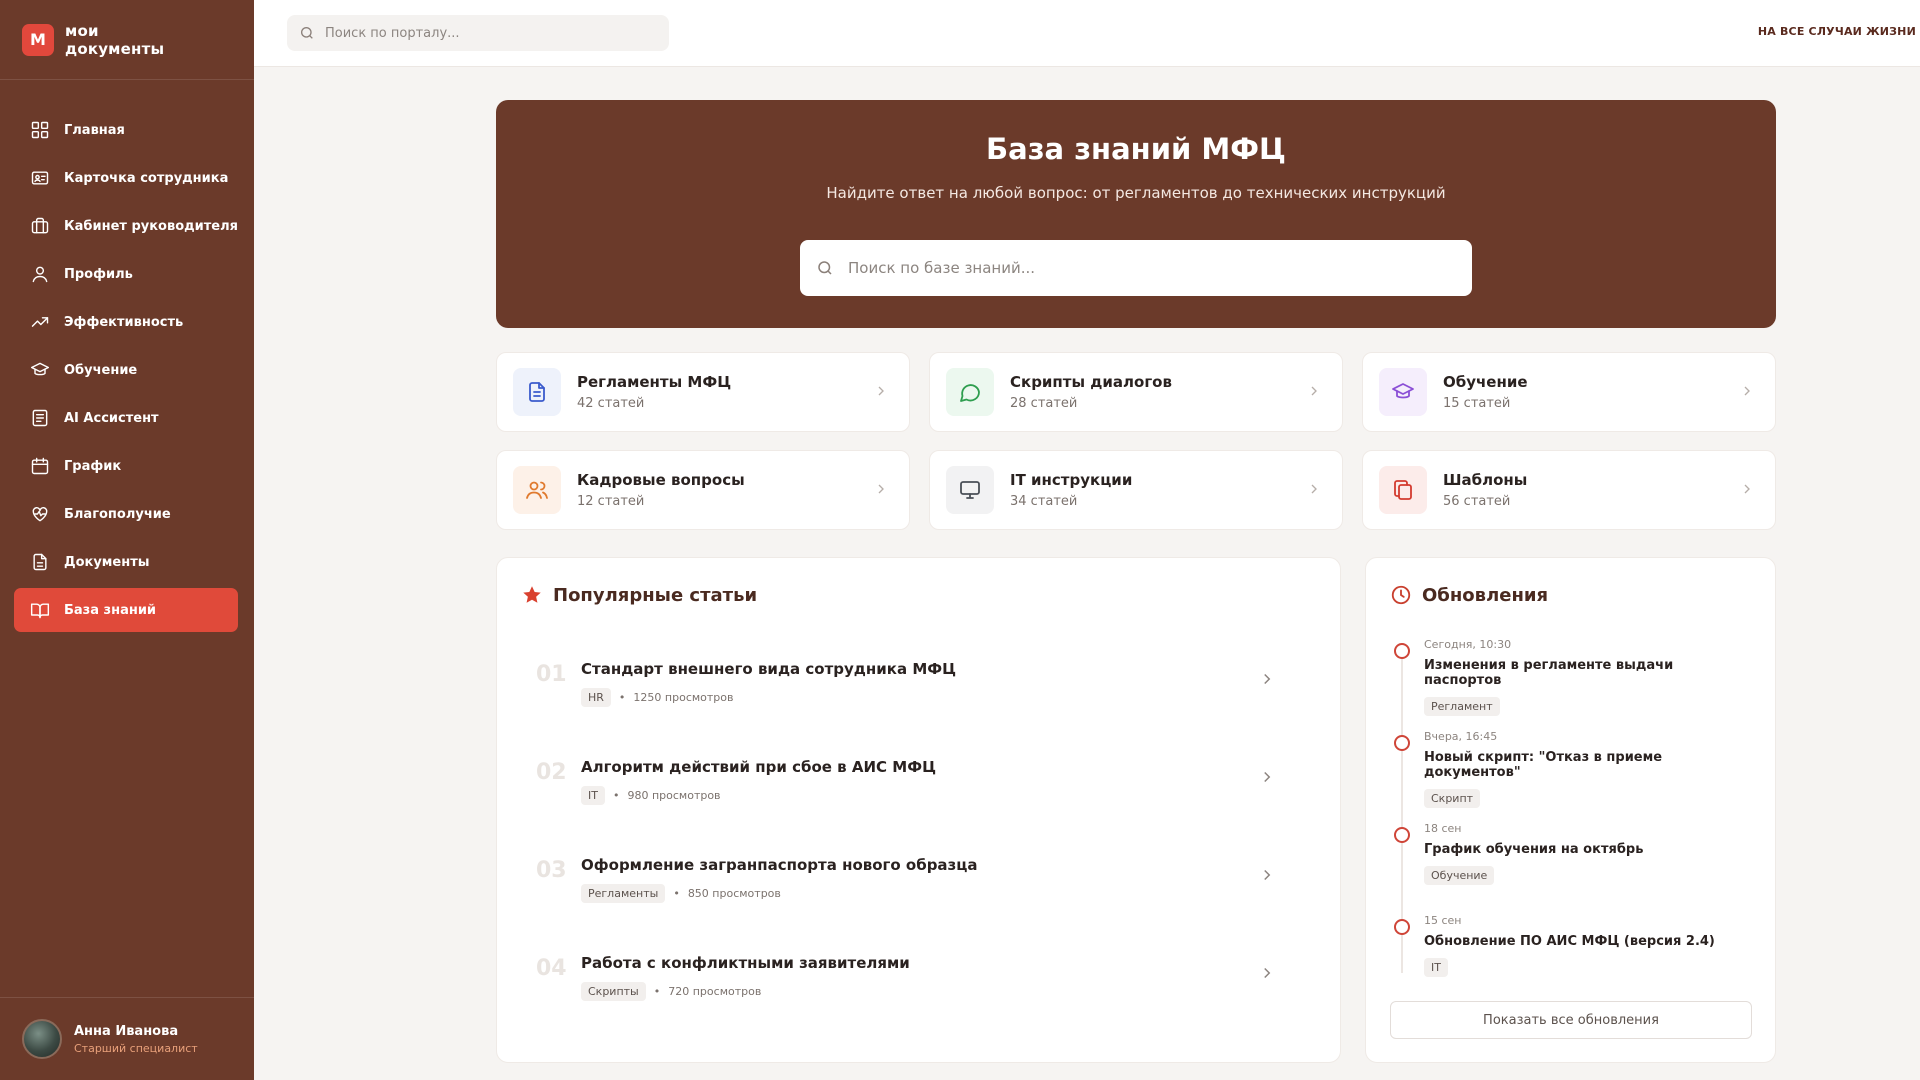 The height and width of the screenshot is (1080, 1920). Describe the element at coordinates (611, 403) in the screenshot. I see `category-count: 42 статей` at that location.